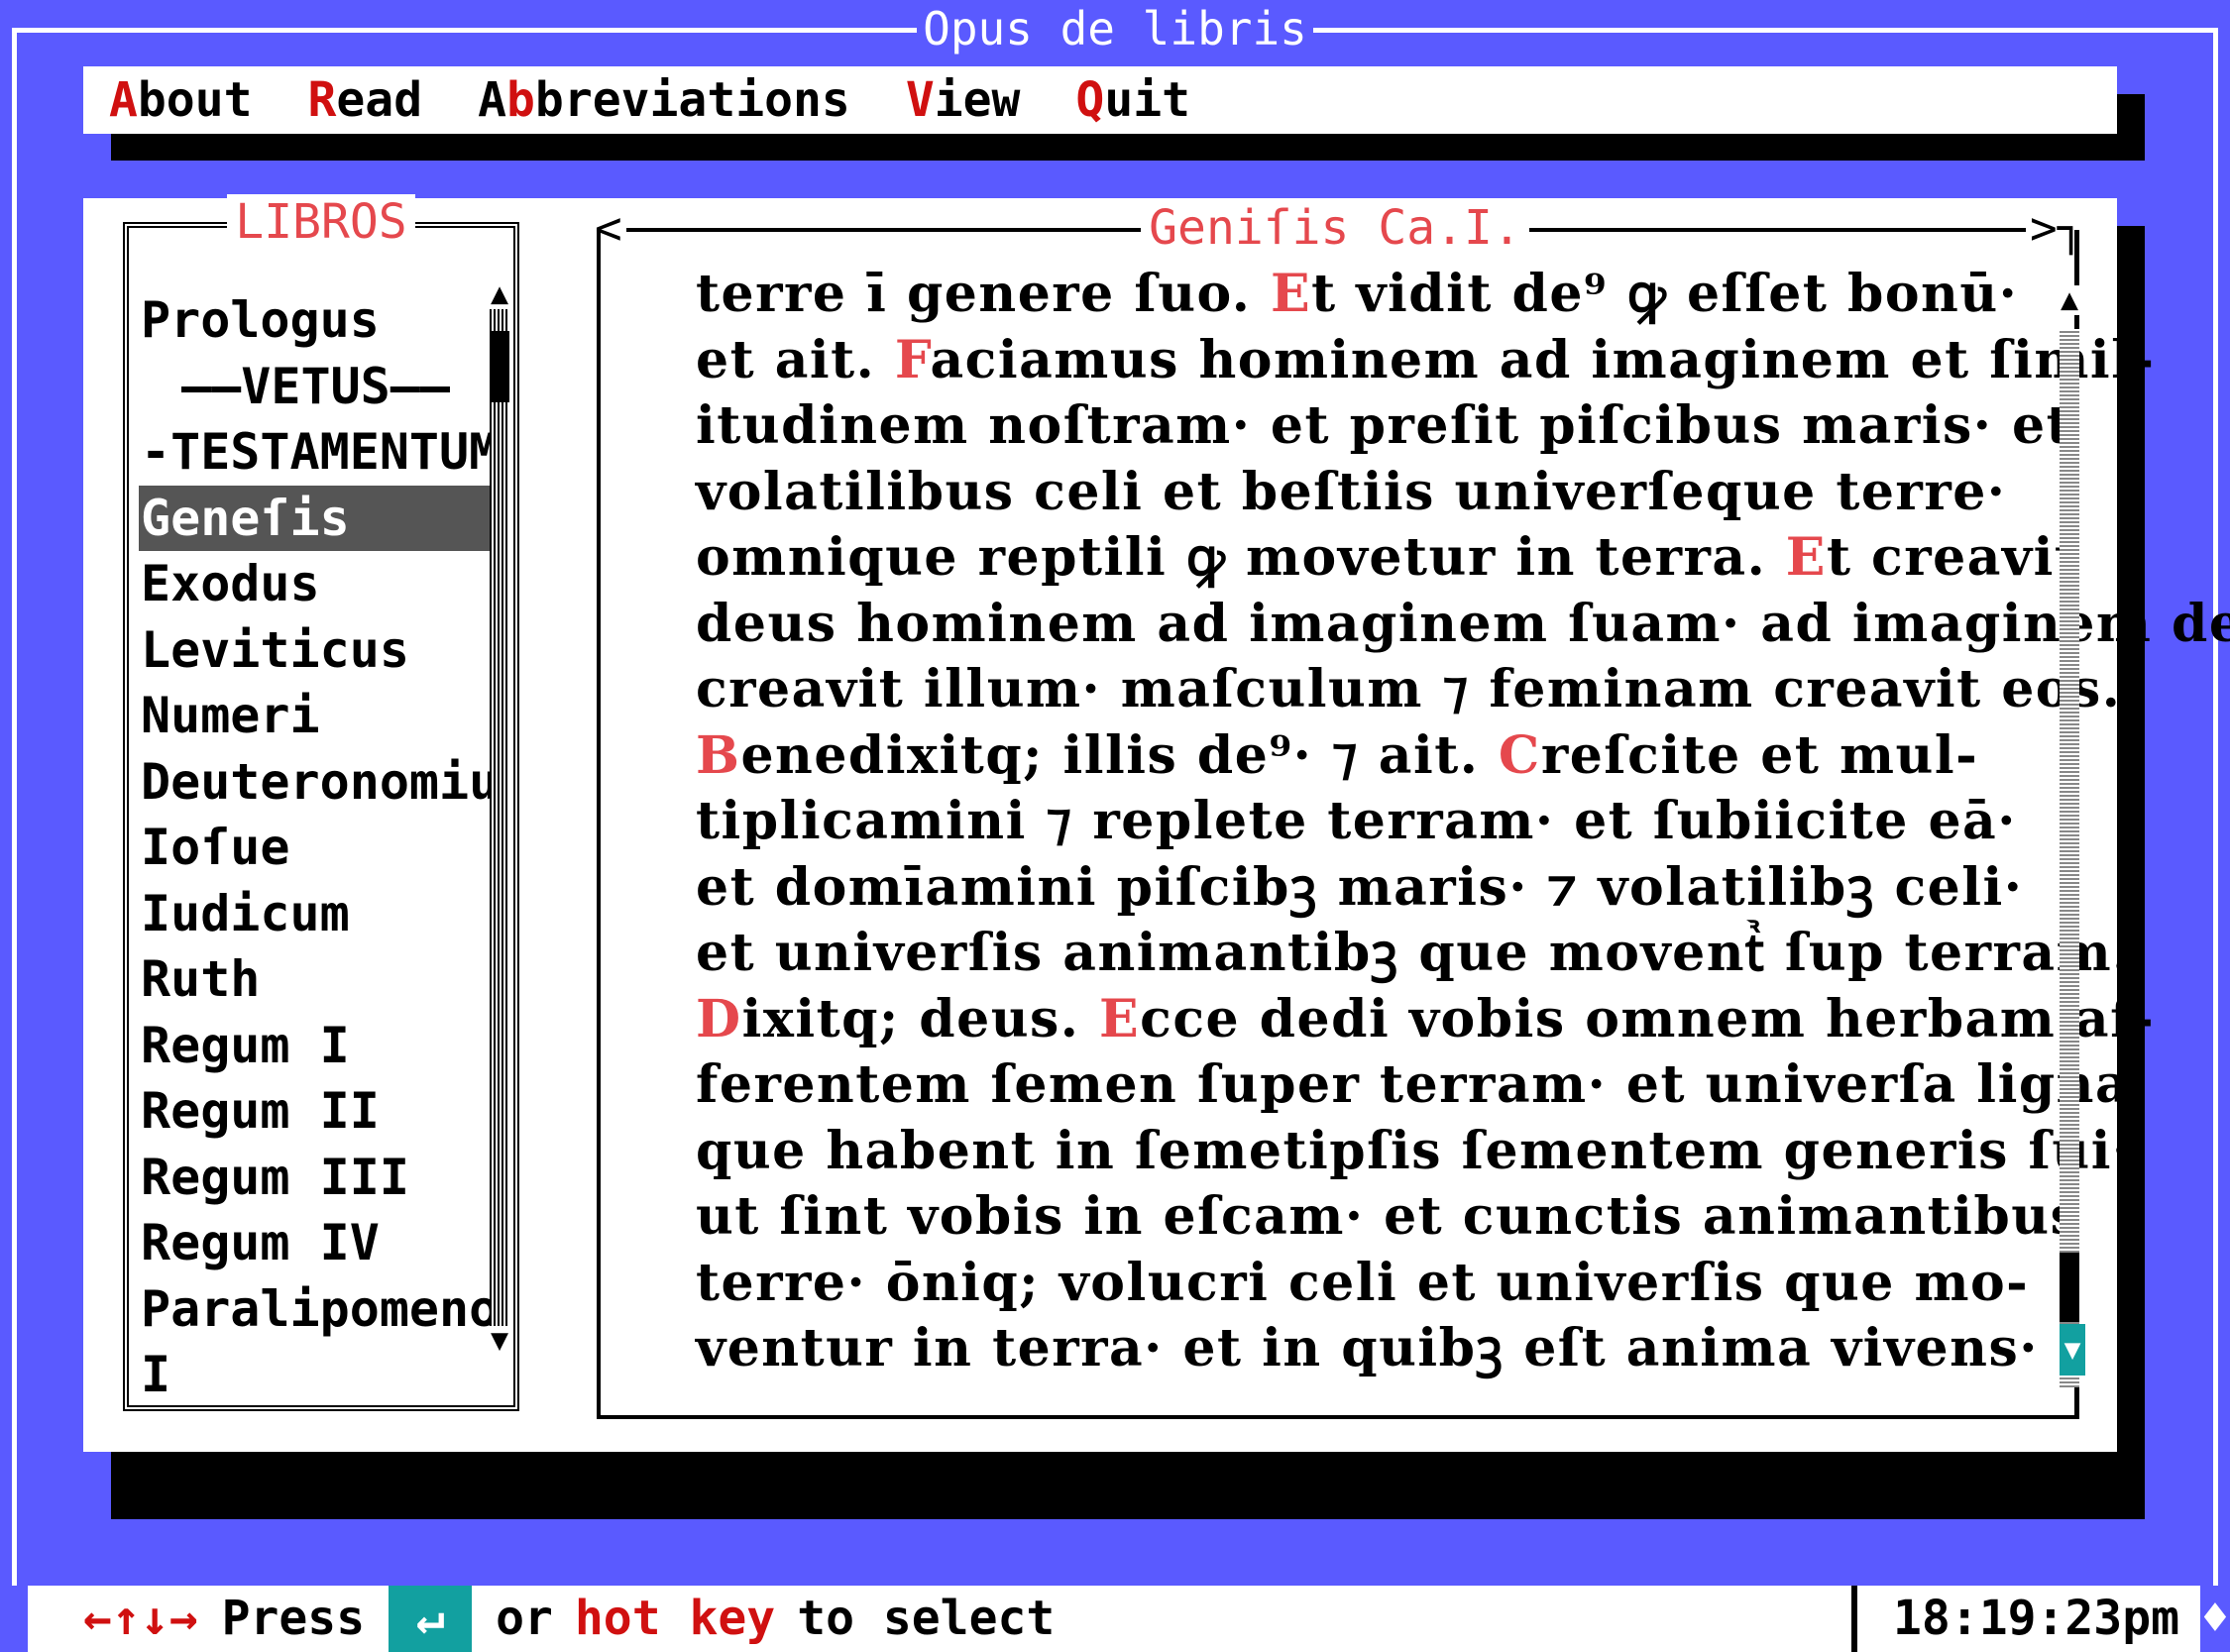 This screenshot has width=2230, height=1652. I want to click on text-scroll-down-arrow-icon: ▼, so click(2073, 1350).